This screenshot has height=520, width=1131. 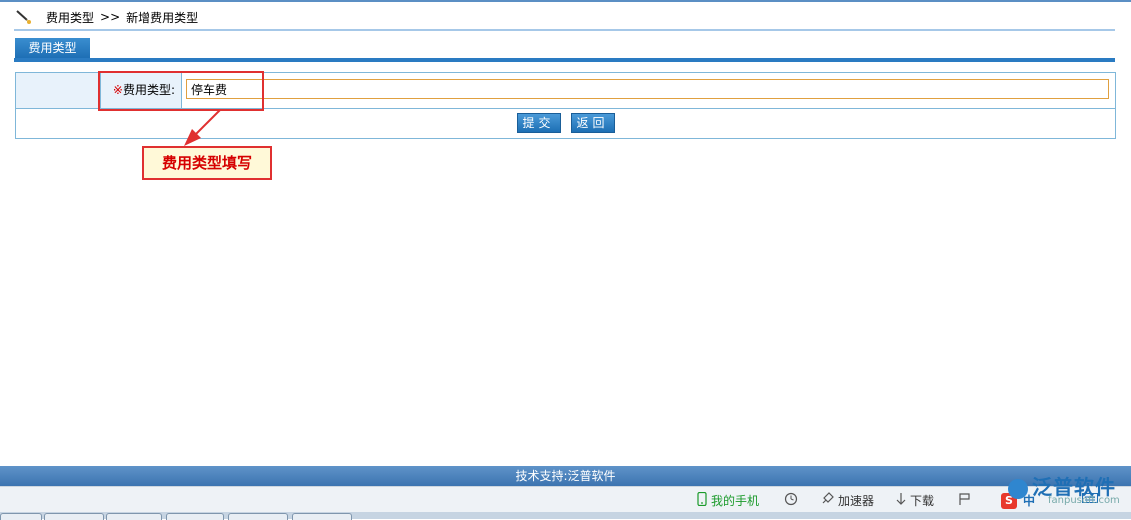 What do you see at coordinates (901, 500) in the screenshot?
I see `download-arrow-icon` at bounding box center [901, 500].